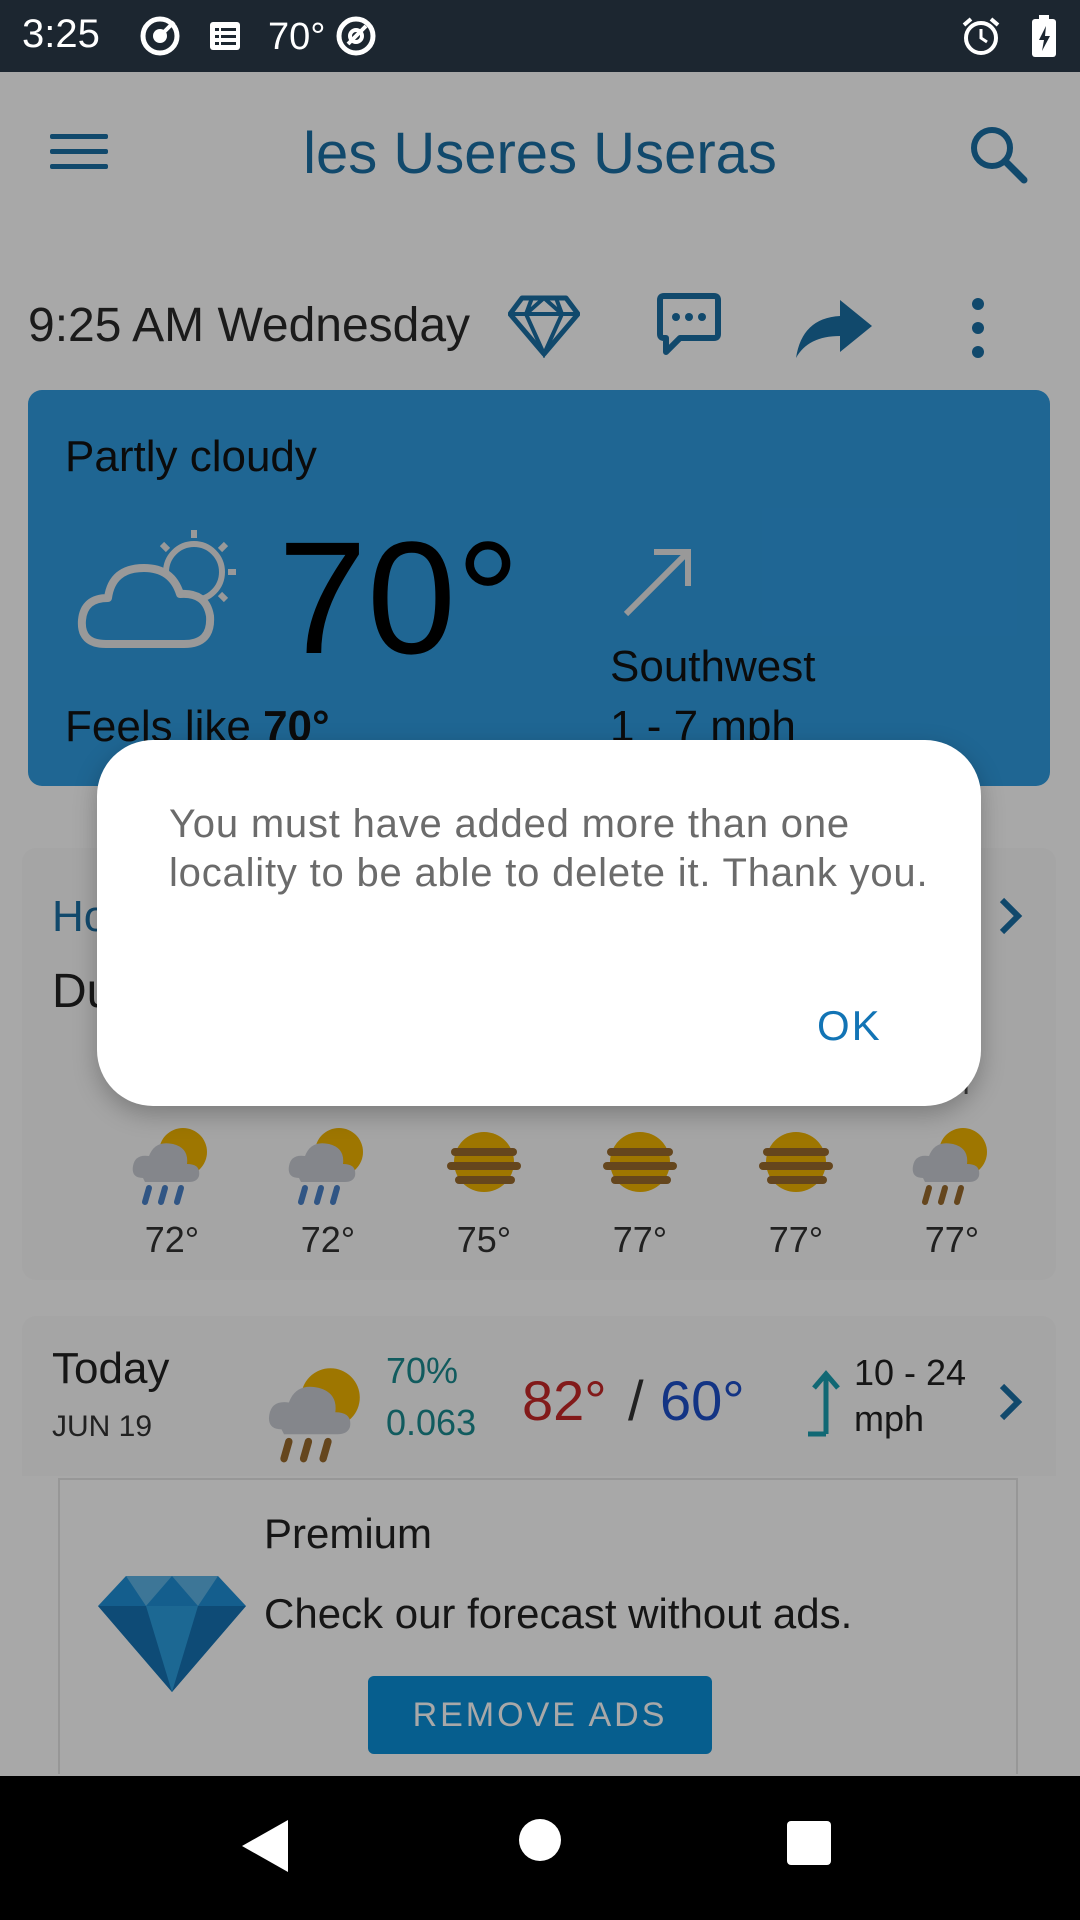  I want to click on status-temp: 70°, so click(297, 37).